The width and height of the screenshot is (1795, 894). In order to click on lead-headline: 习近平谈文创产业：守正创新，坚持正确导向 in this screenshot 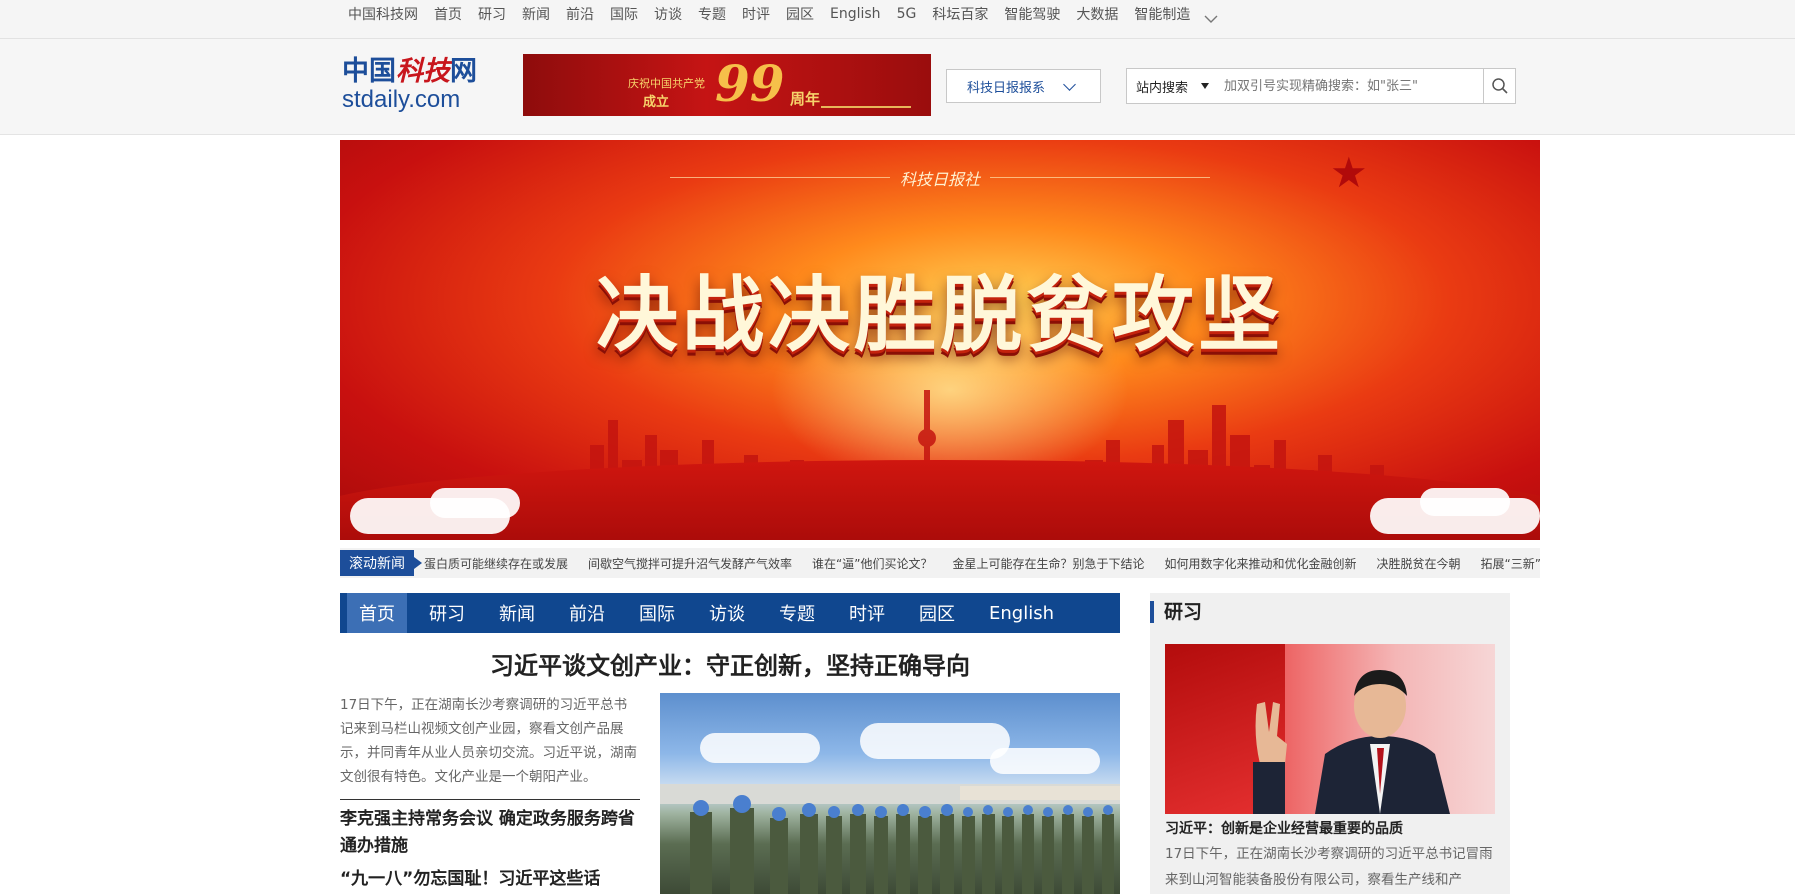, I will do `click(730, 663)`.